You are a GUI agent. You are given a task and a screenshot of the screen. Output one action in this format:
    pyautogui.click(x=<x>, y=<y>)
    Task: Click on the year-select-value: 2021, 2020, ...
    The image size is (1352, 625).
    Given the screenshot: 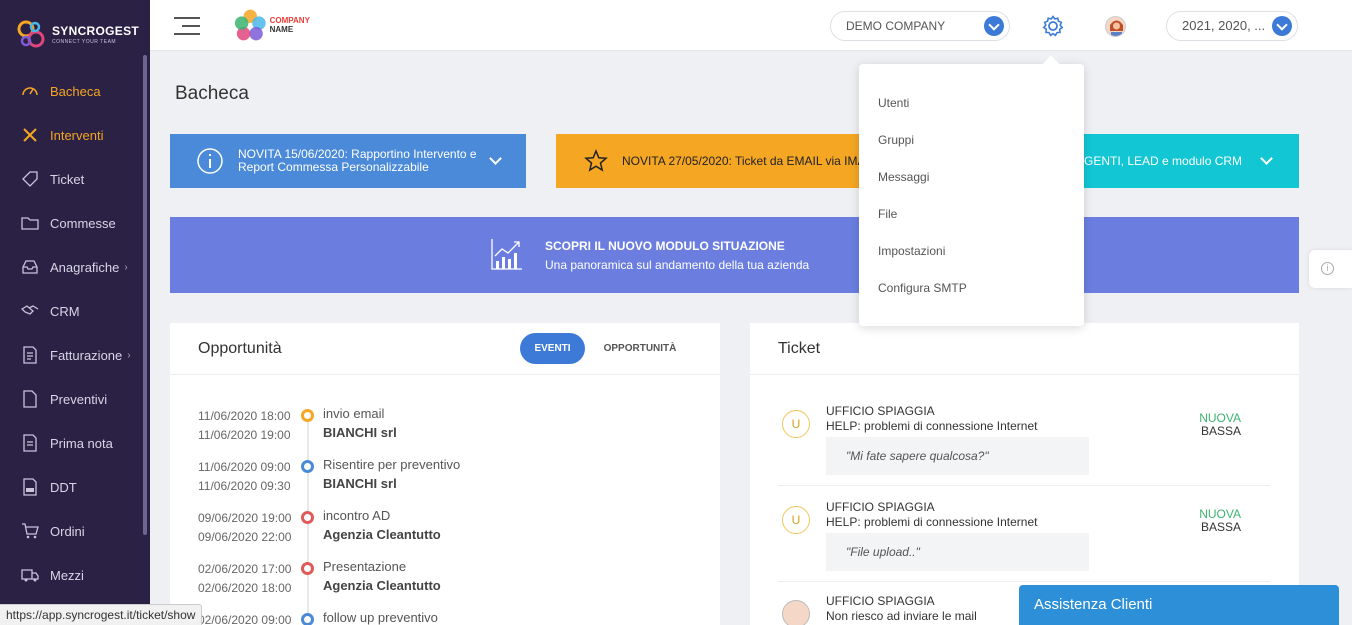 What is the action you would take?
    pyautogui.click(x=1224, y=25)
    